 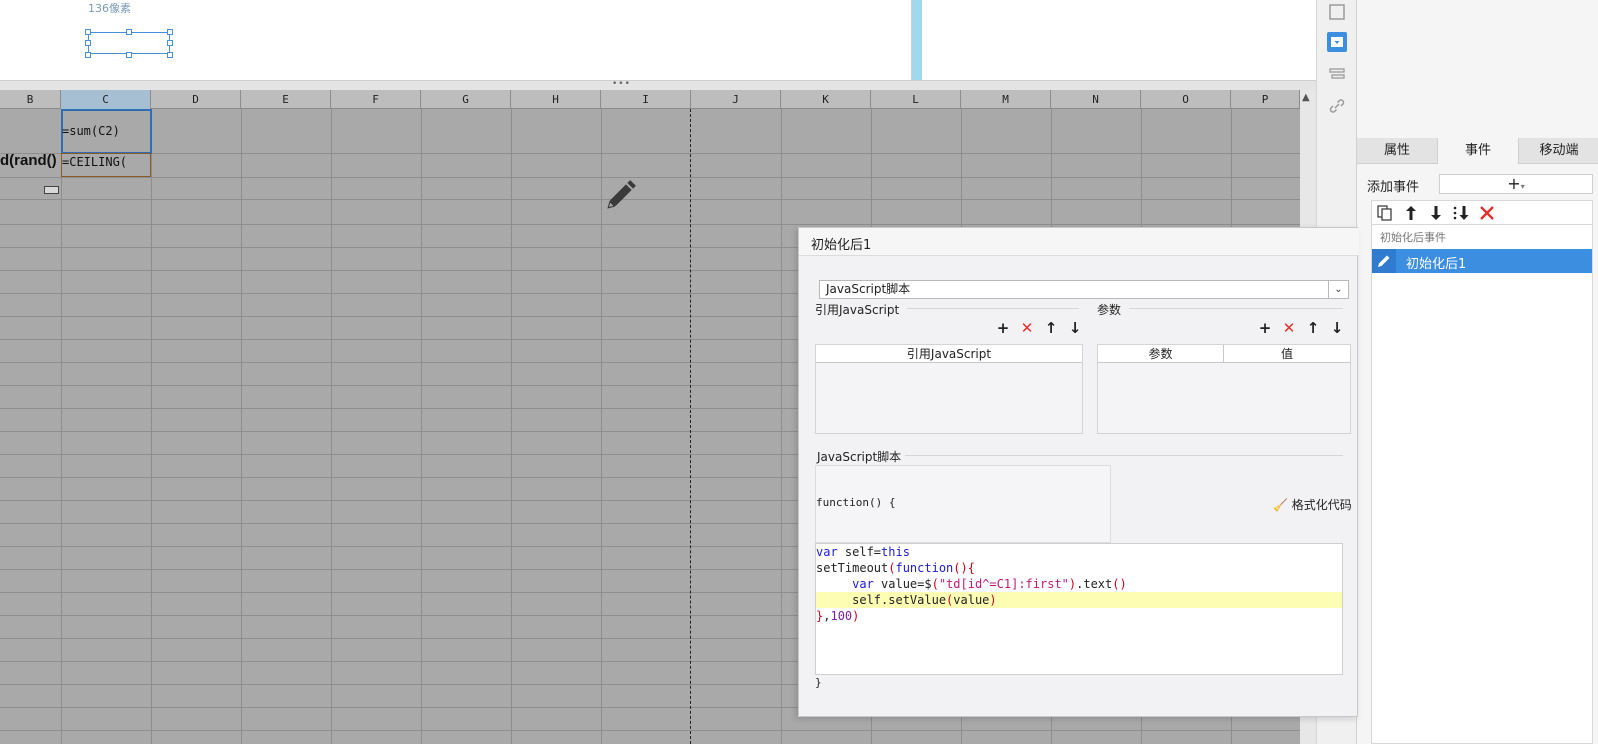 I want to click on param-table: 参数 值, so click(x=1224, y=389).